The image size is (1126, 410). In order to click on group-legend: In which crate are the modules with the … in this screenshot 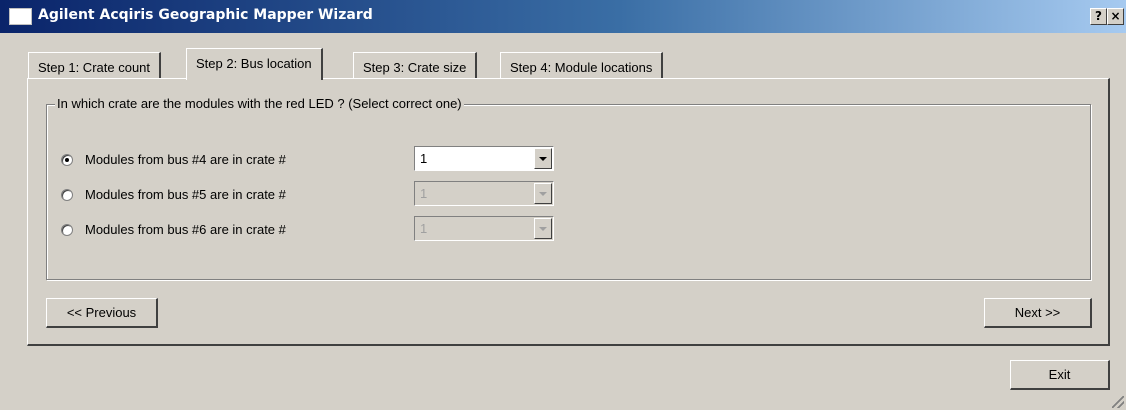, I will do `click(259, 103)`.